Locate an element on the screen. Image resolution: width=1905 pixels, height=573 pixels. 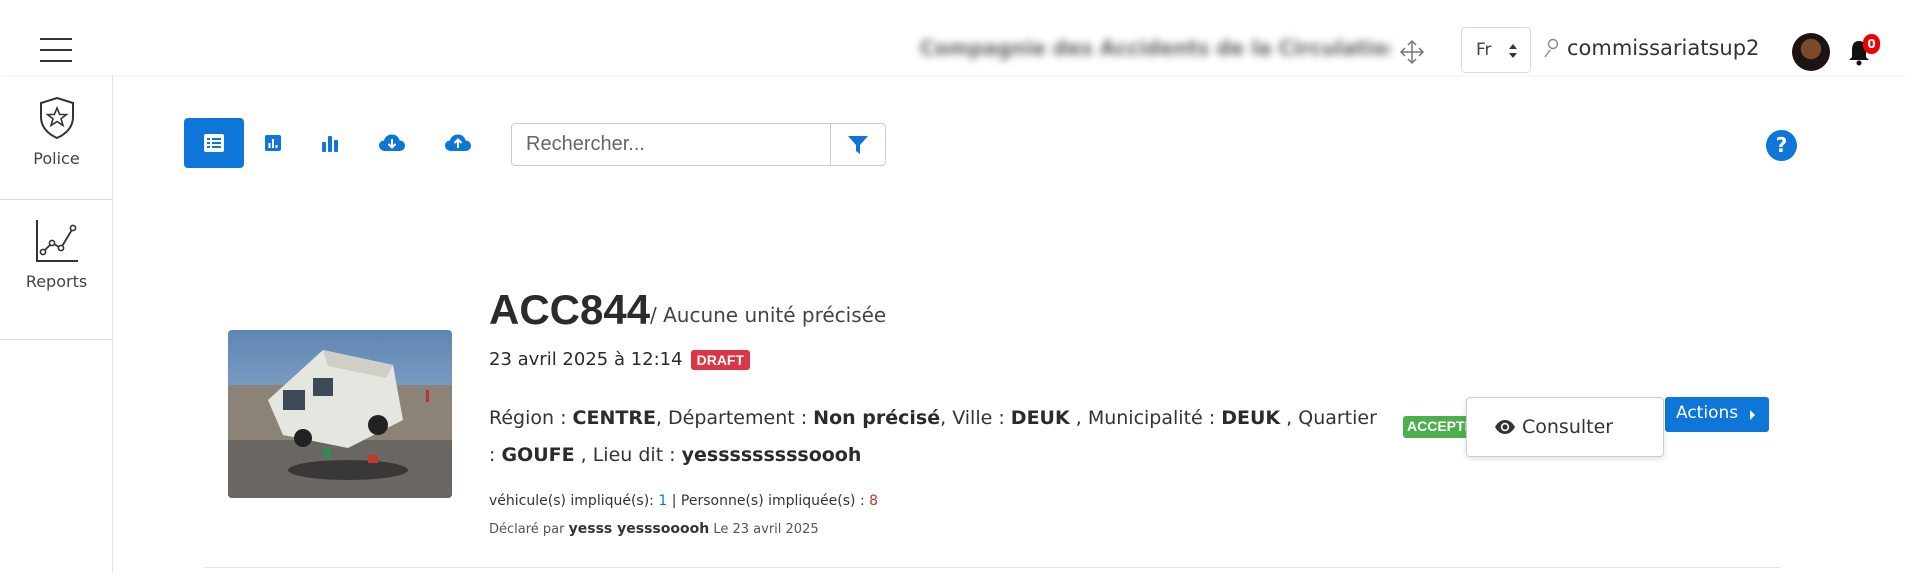
actions-dropdown-menu: Consulter is located at coordinates (1565, 427).